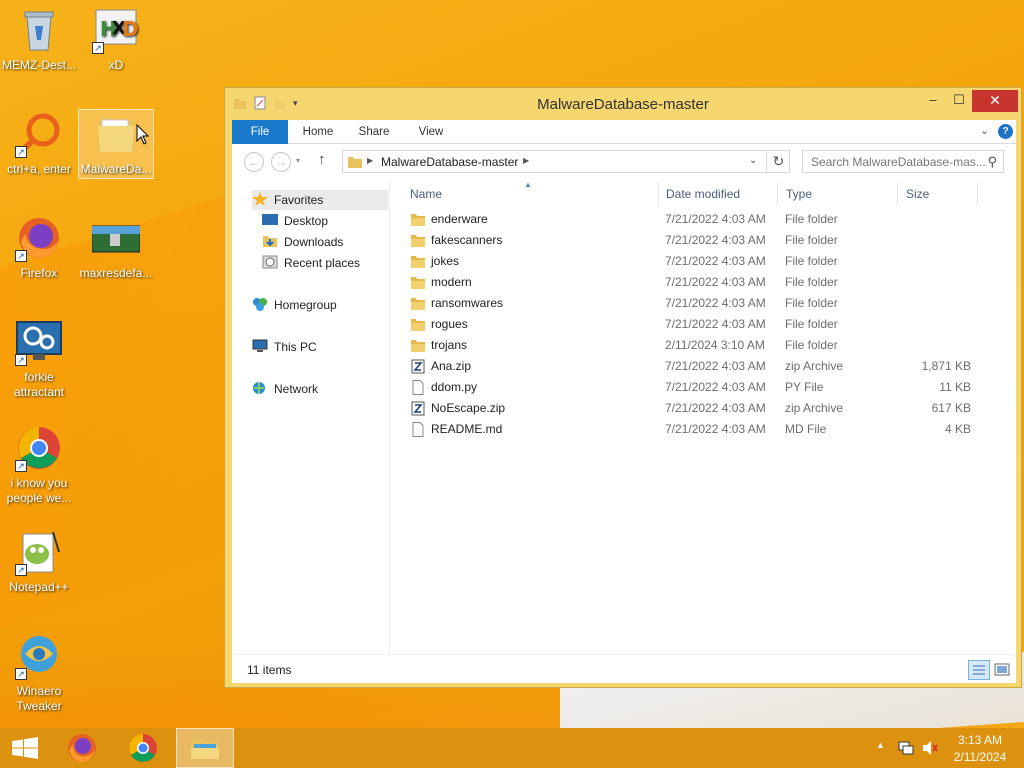 This screenshot has width=1024, height=768. I want to click on window-title: MalwareDatabase-master, so click(623, 104).